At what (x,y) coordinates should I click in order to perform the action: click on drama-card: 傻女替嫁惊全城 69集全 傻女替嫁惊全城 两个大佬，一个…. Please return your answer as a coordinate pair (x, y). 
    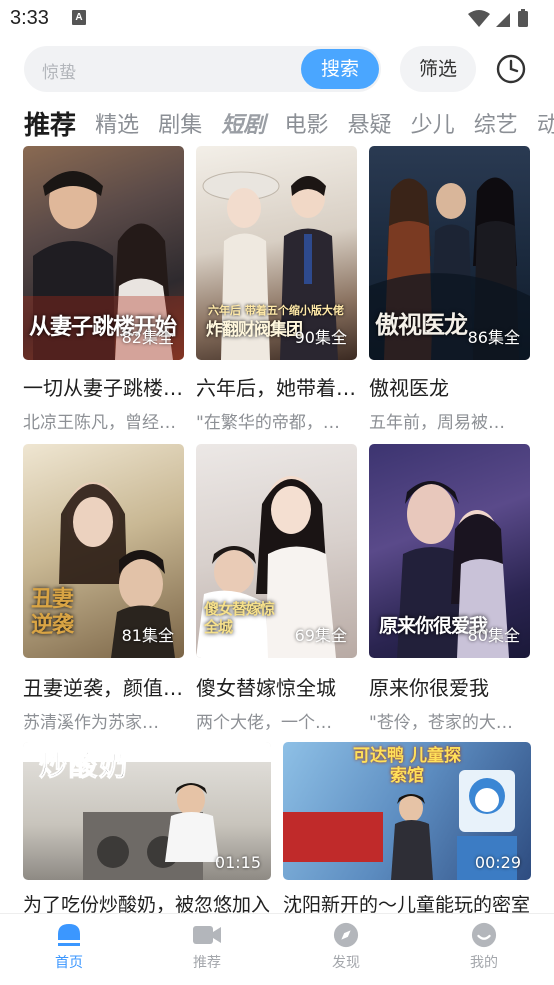
    Looking at the image, I should click on (277, 589).